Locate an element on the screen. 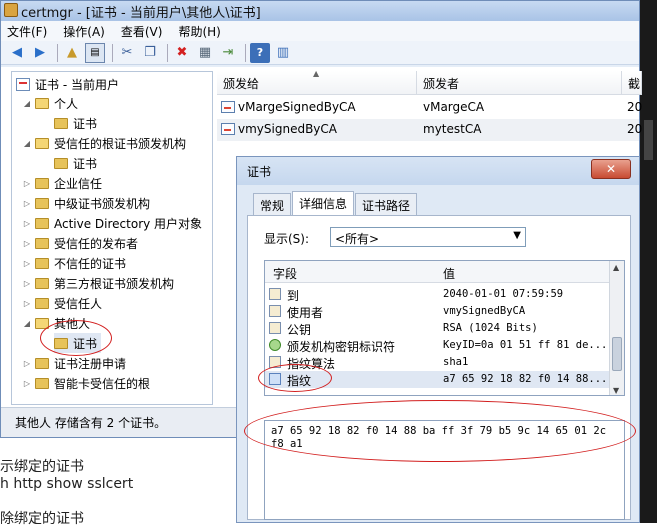 Image resolution: width=657 pixels, height=528 pixels. dialog-titlebar: 证书 ✕ is located at coordinates (438, 171).